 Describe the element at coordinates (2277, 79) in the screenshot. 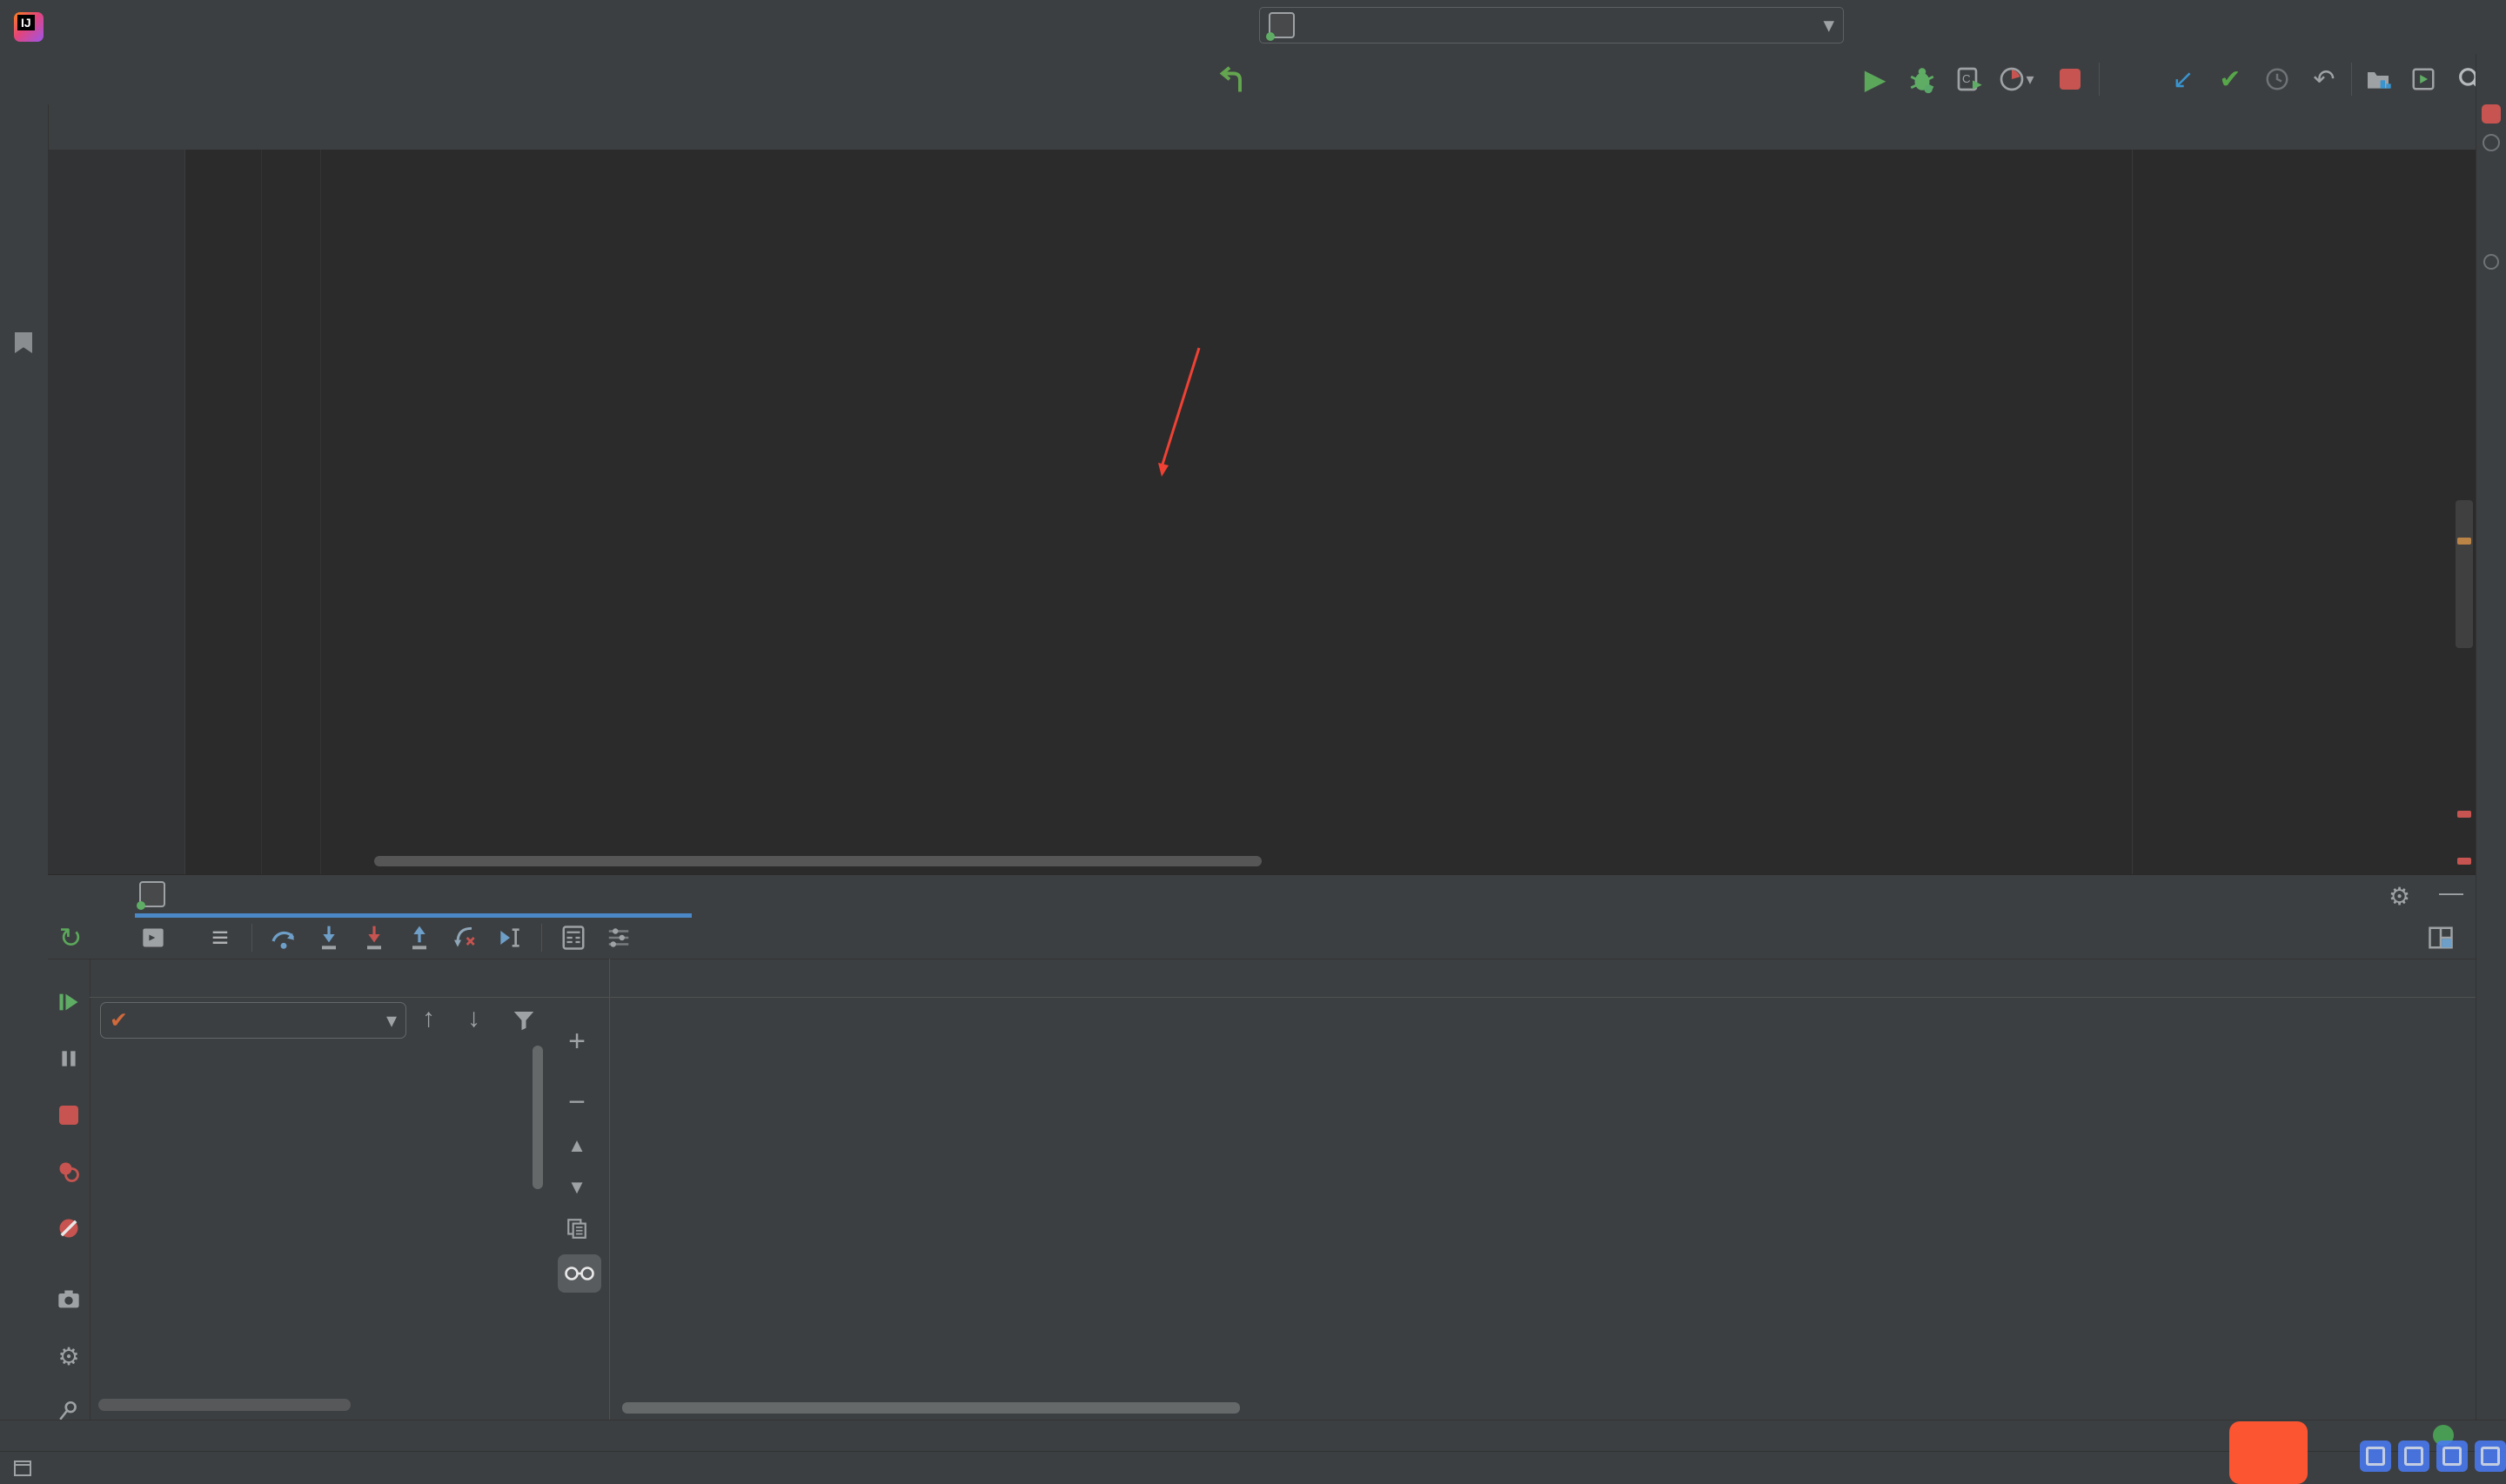

I see `git-history-button` at that location.